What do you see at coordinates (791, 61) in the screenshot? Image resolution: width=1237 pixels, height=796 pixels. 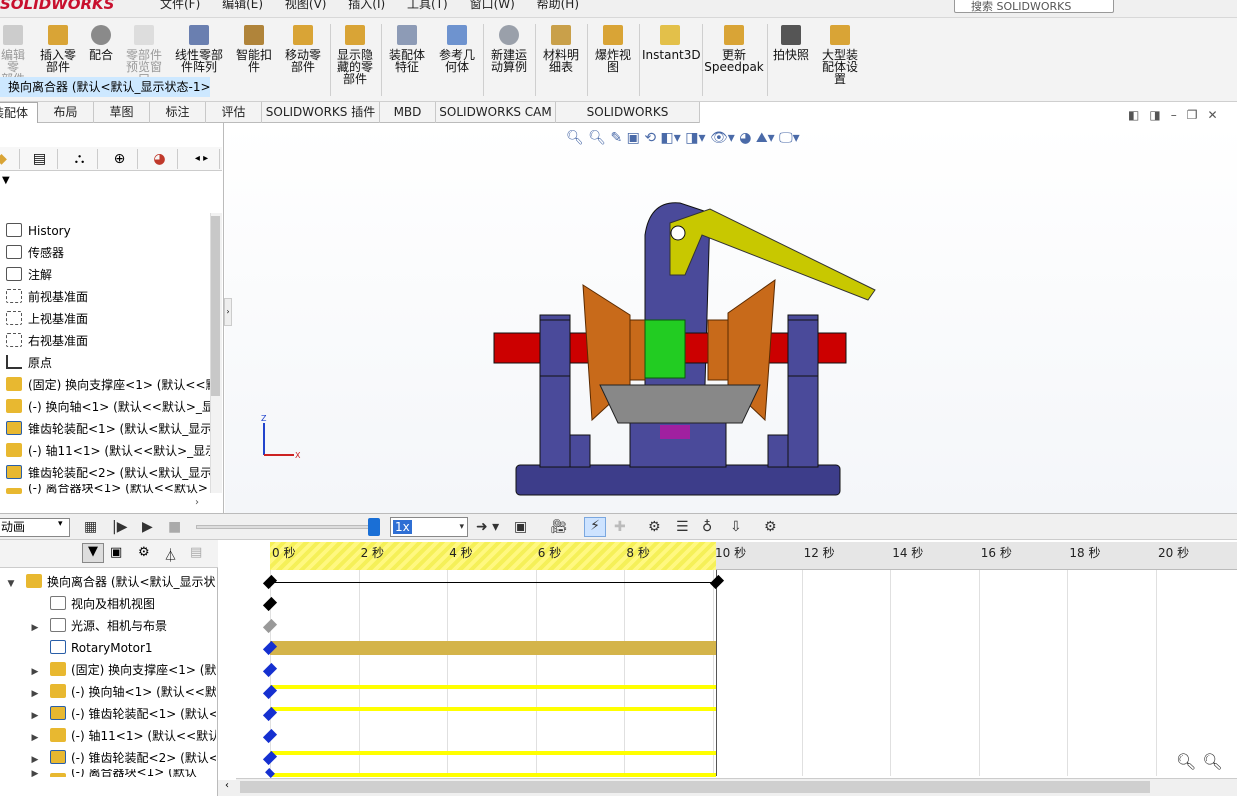 I see `take-snapshot-button: 拍快照` at bounding box center [791, 61].